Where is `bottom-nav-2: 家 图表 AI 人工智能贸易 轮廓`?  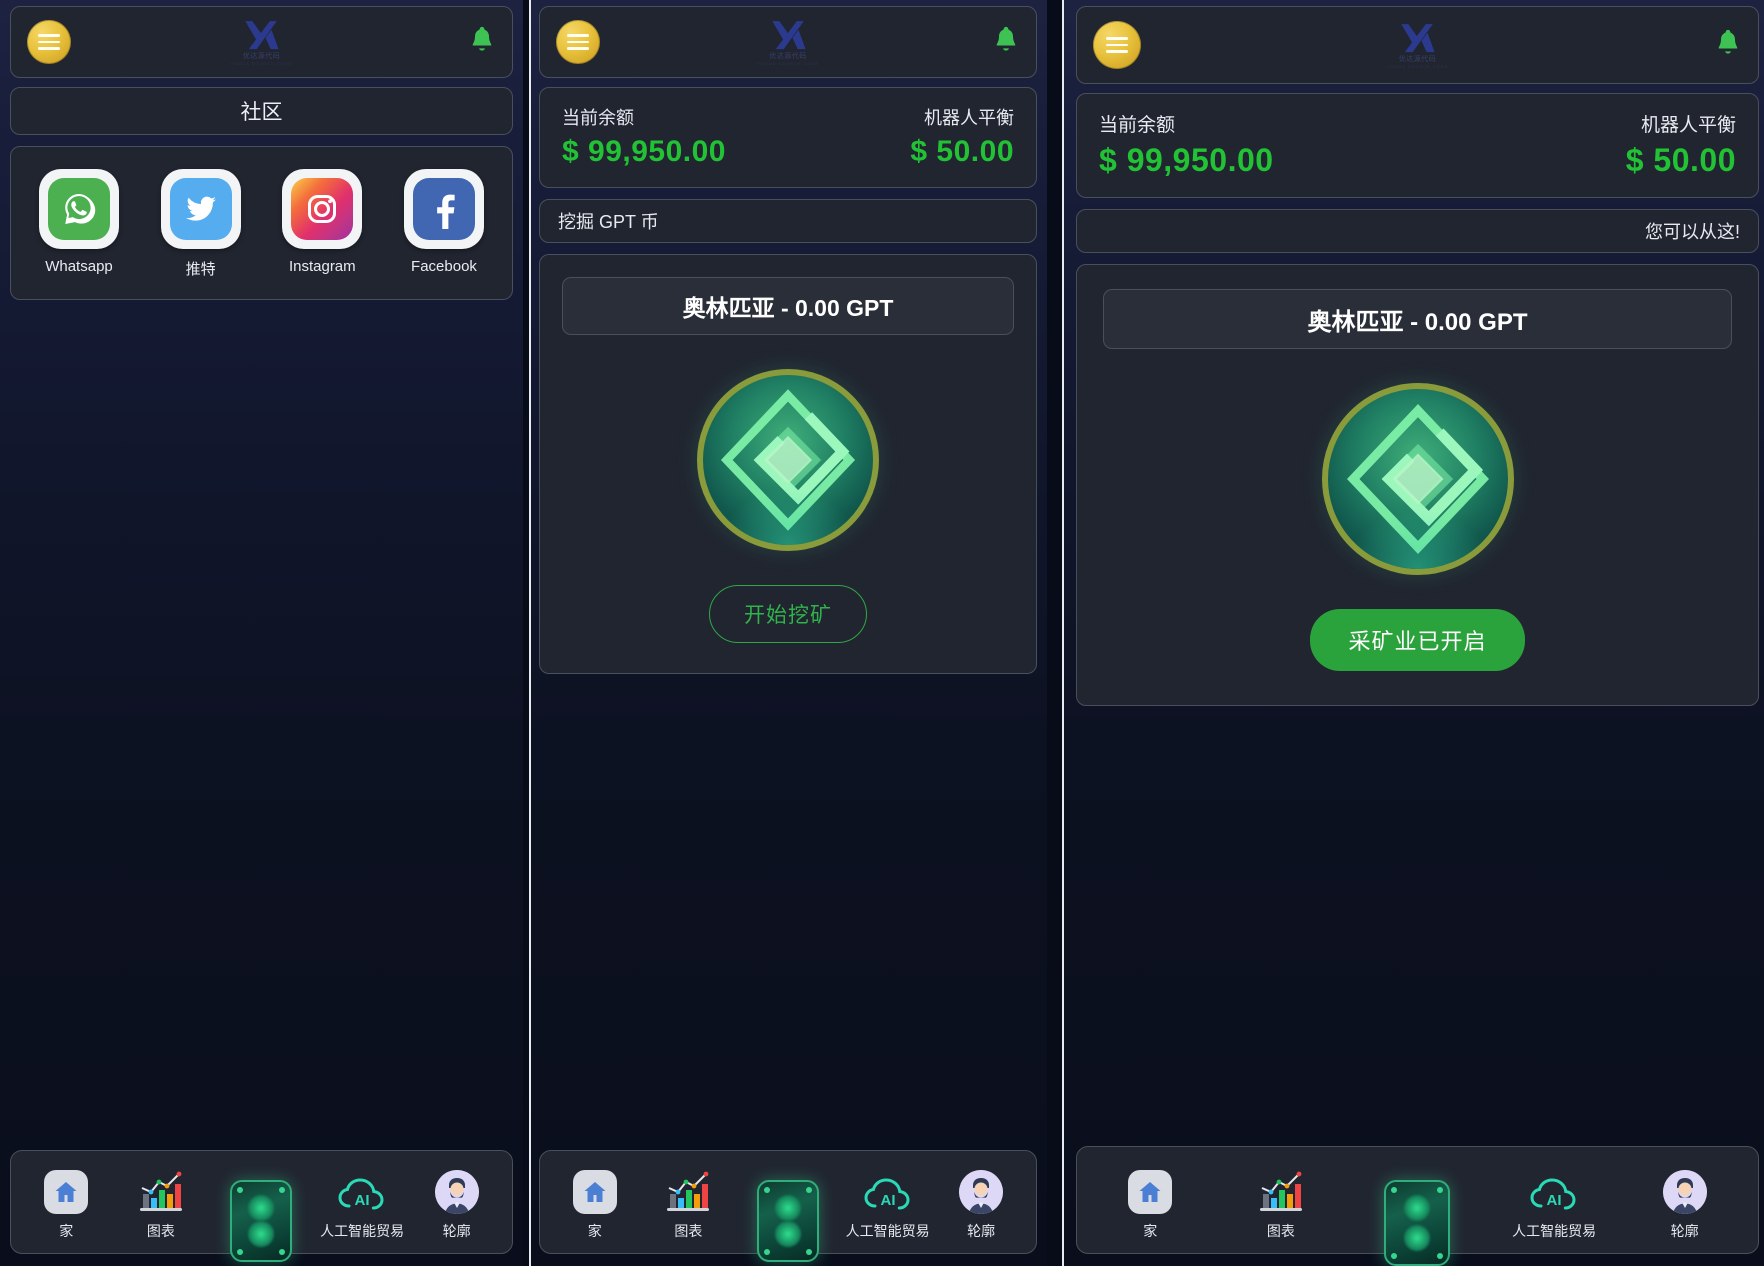
bottom-nav-2: 家 图表 AI 人工智能贸易 轮廓 is located at coordinates (788, 1206).